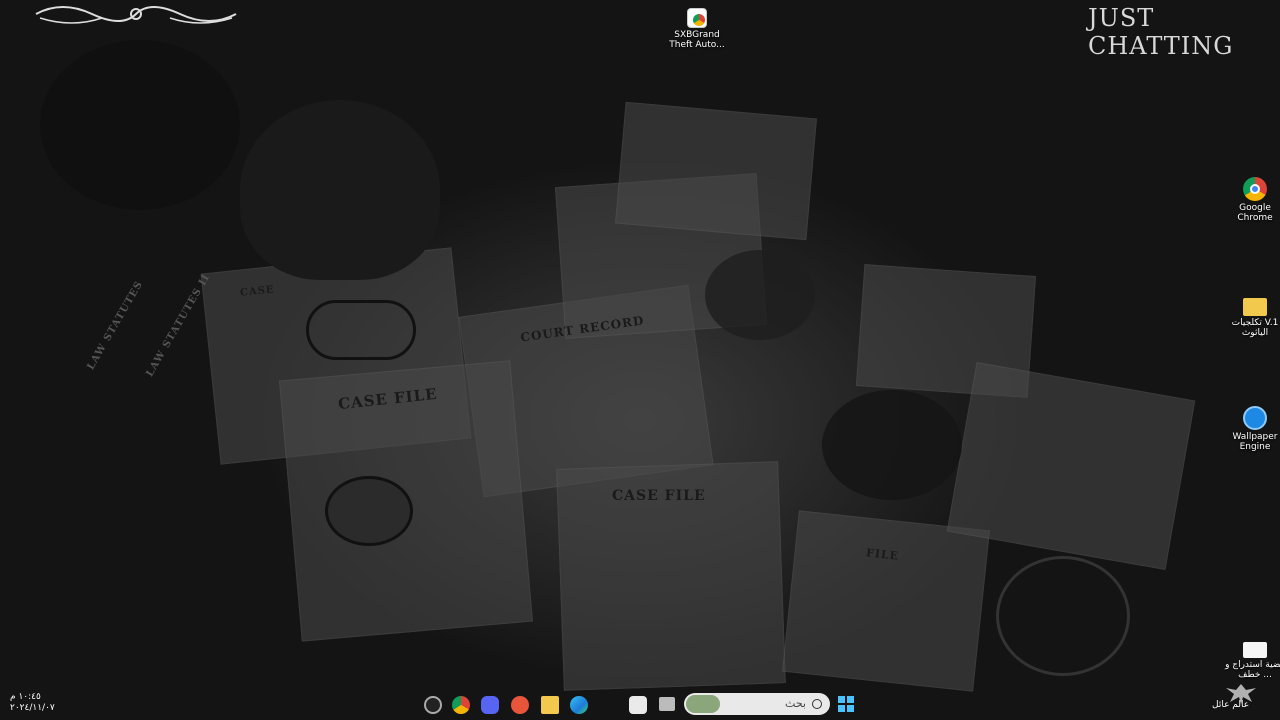 The image size is (1280, 720). What do you see at coordinates (841, 699) in the screenshot?
I see `windows-logo-icon` at bounding box center [841, 699].